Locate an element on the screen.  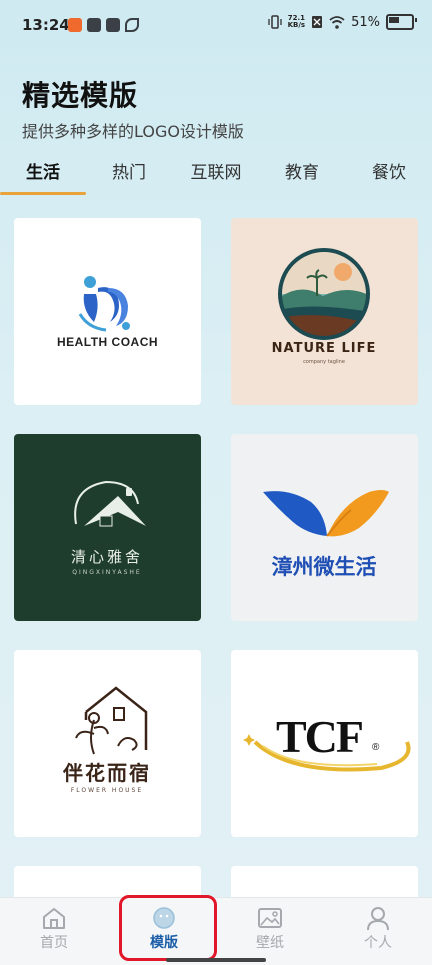
template-card-health-coach: HEALTH COACH is located at coordinates (107, 311).